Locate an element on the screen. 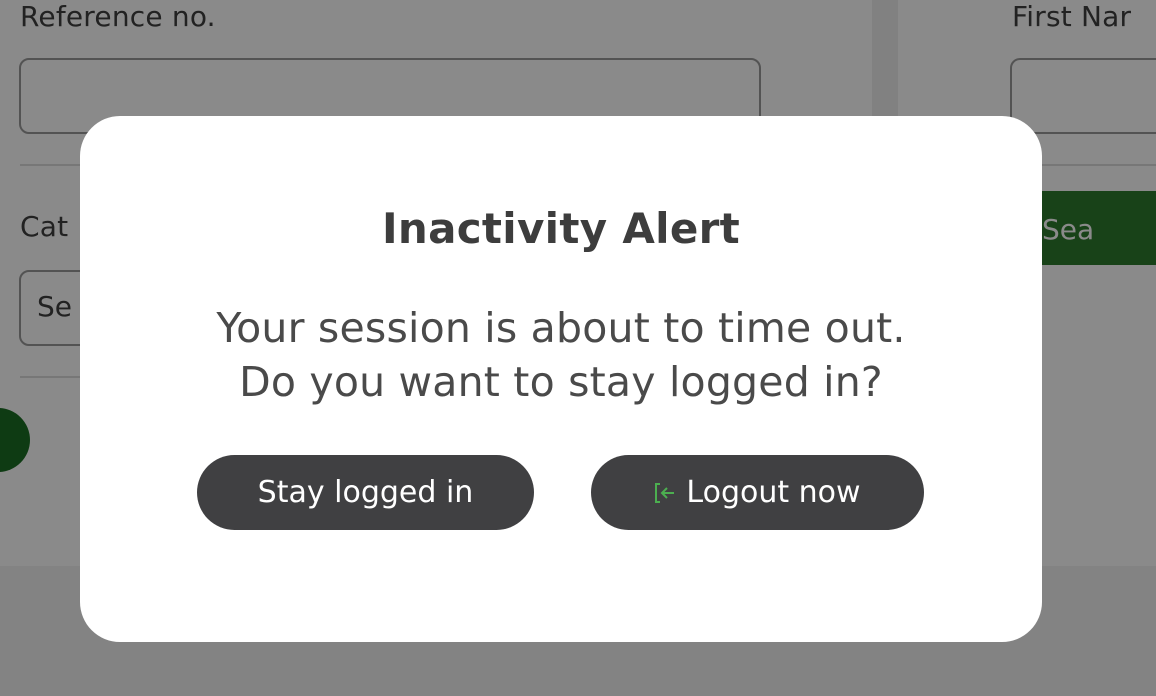 The height and width of the screenshot is (696, 1156). modal-message-line-2: Do you want to stay logged in? is located at coordinates (561, 382).